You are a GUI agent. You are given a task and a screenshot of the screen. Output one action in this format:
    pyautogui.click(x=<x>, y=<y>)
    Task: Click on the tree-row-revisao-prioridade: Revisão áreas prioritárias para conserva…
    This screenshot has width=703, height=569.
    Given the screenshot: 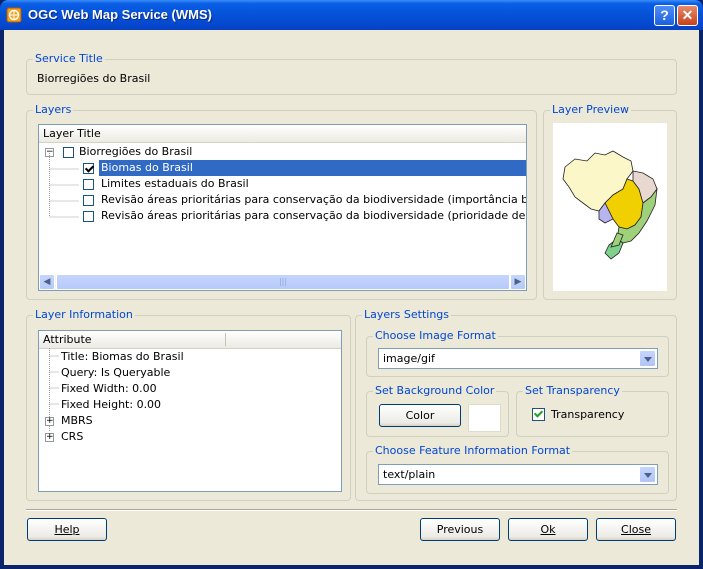 What is the action you would take?
    pyautogui.click(x=282, y=216)
    